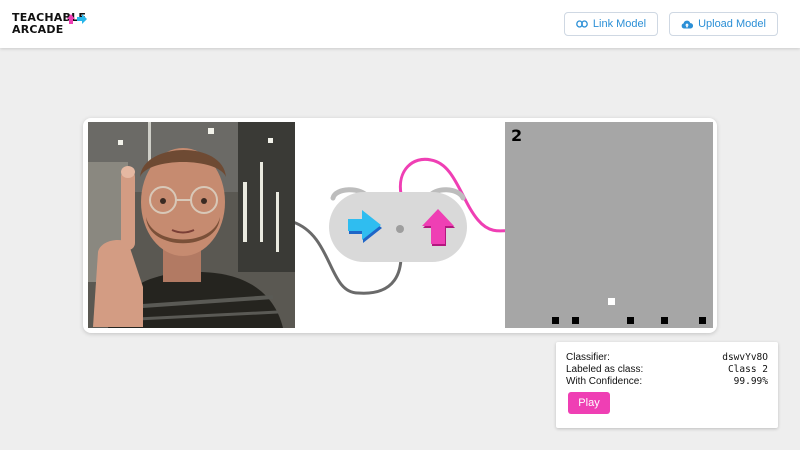 The height and width of the screenshot is (450, 800). Describe the element at coordinates (747, 369) in the screenshot. I see `labeled-class-value: Class 2` at that location.